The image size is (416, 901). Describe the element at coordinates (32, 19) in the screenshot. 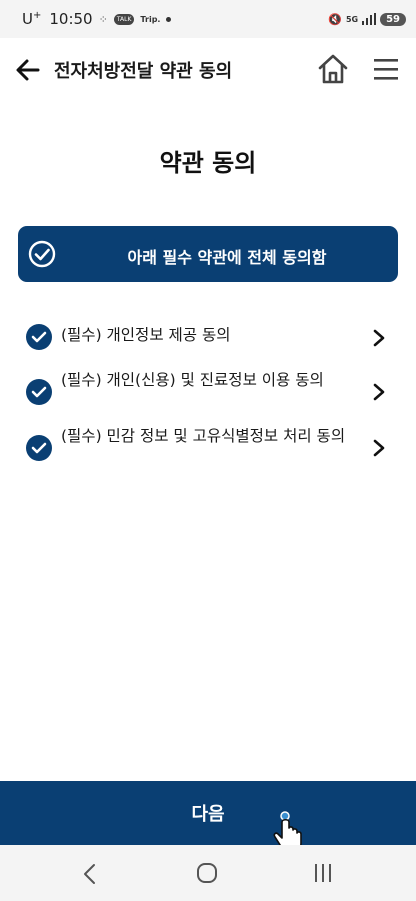

I see `carrier-label: U+` at that location.